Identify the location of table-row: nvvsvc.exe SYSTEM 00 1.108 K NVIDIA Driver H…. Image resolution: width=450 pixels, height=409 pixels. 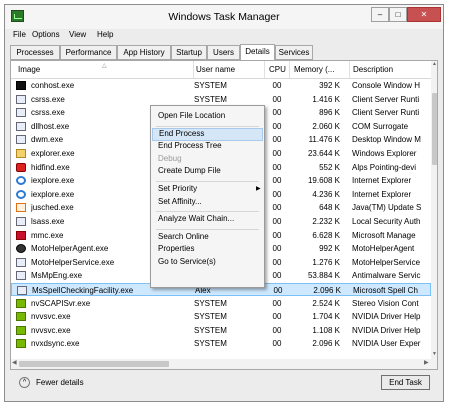
(221, 330).